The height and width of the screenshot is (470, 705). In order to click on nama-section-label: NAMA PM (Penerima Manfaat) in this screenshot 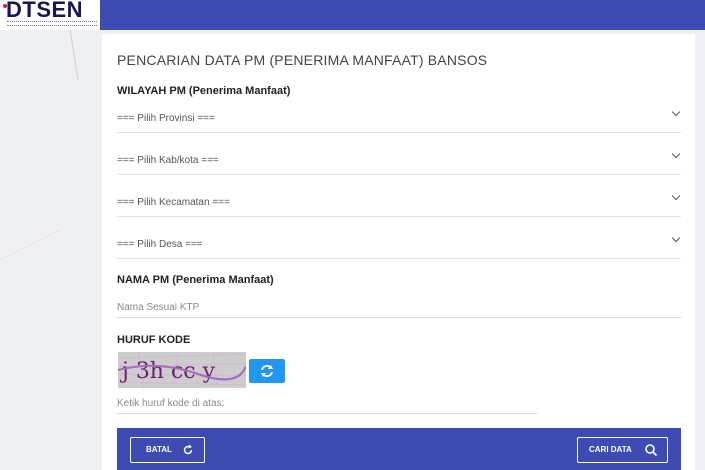, I will do `click(195, 280)`.